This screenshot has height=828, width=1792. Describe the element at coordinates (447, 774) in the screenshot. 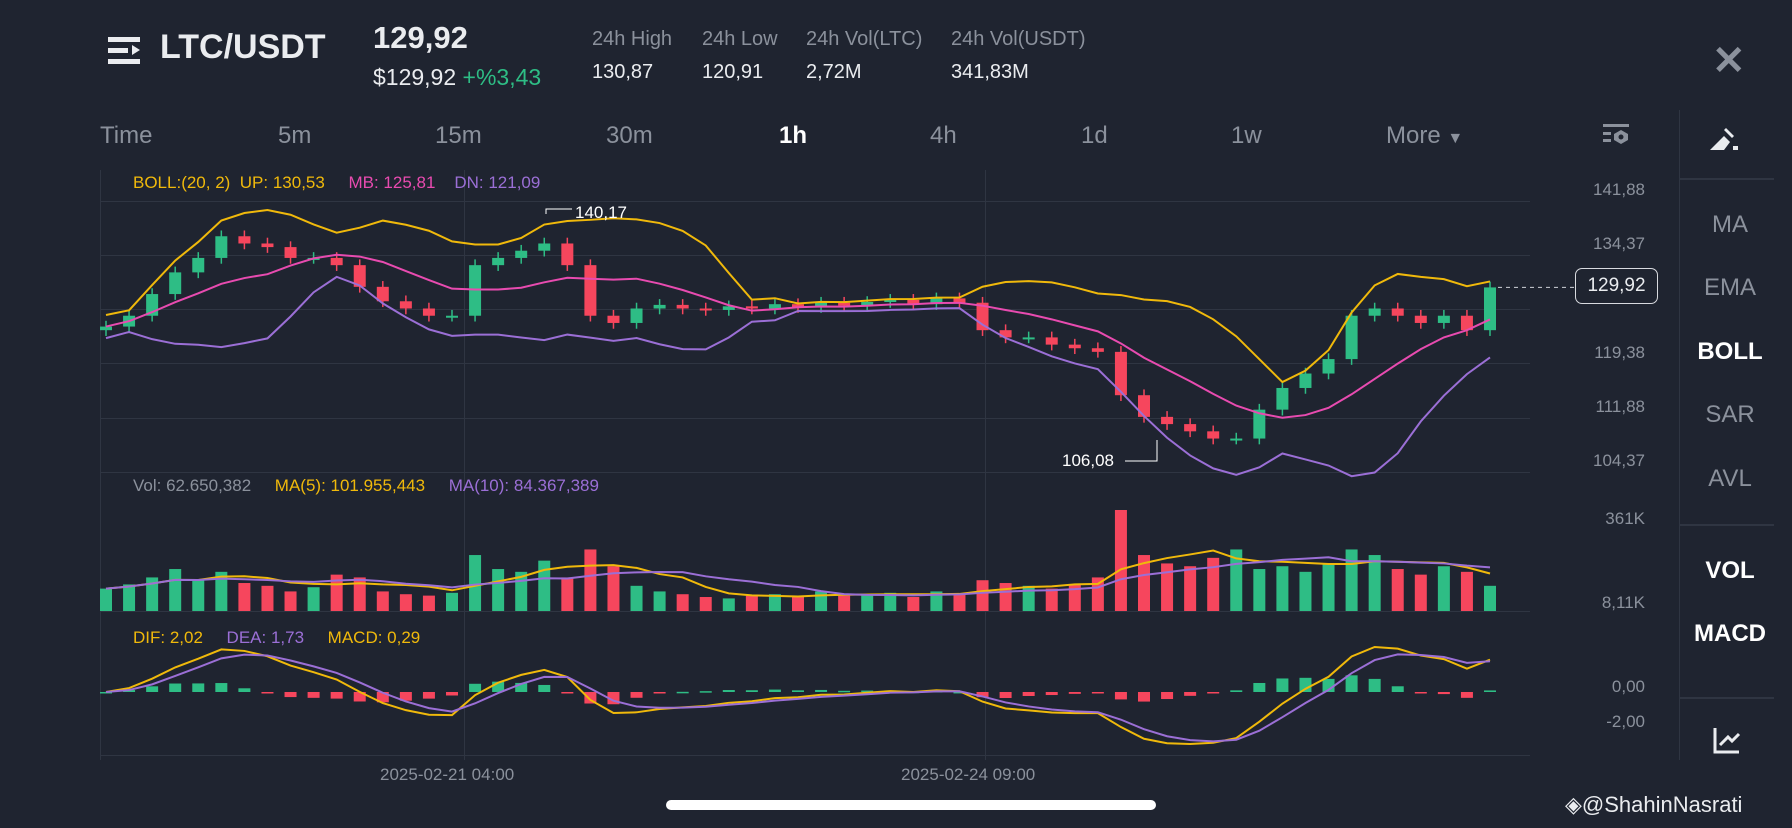

I see `time-axis-label: 2025-02-21 04:00` at that location.